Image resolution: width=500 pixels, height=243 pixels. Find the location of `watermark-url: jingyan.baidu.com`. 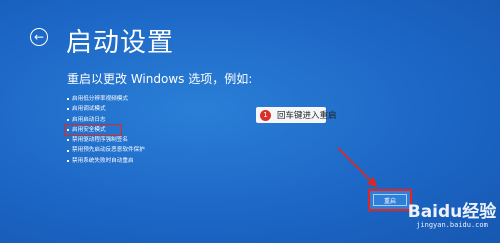

watermark-url: jingyan.baidu.com is located at coordinates (452, 225).